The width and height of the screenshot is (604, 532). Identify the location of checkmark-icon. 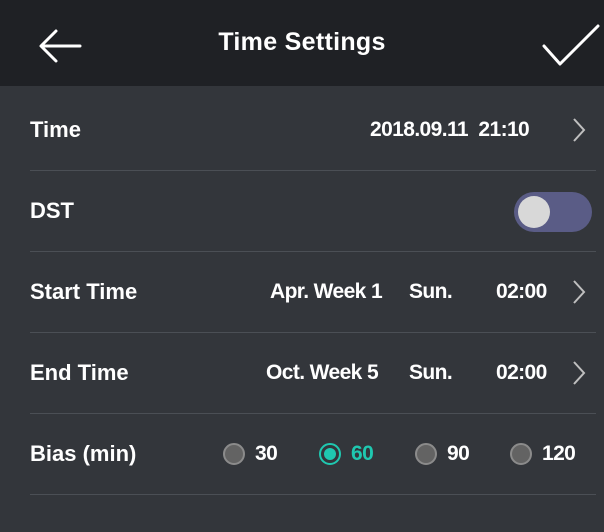
(571, 45).